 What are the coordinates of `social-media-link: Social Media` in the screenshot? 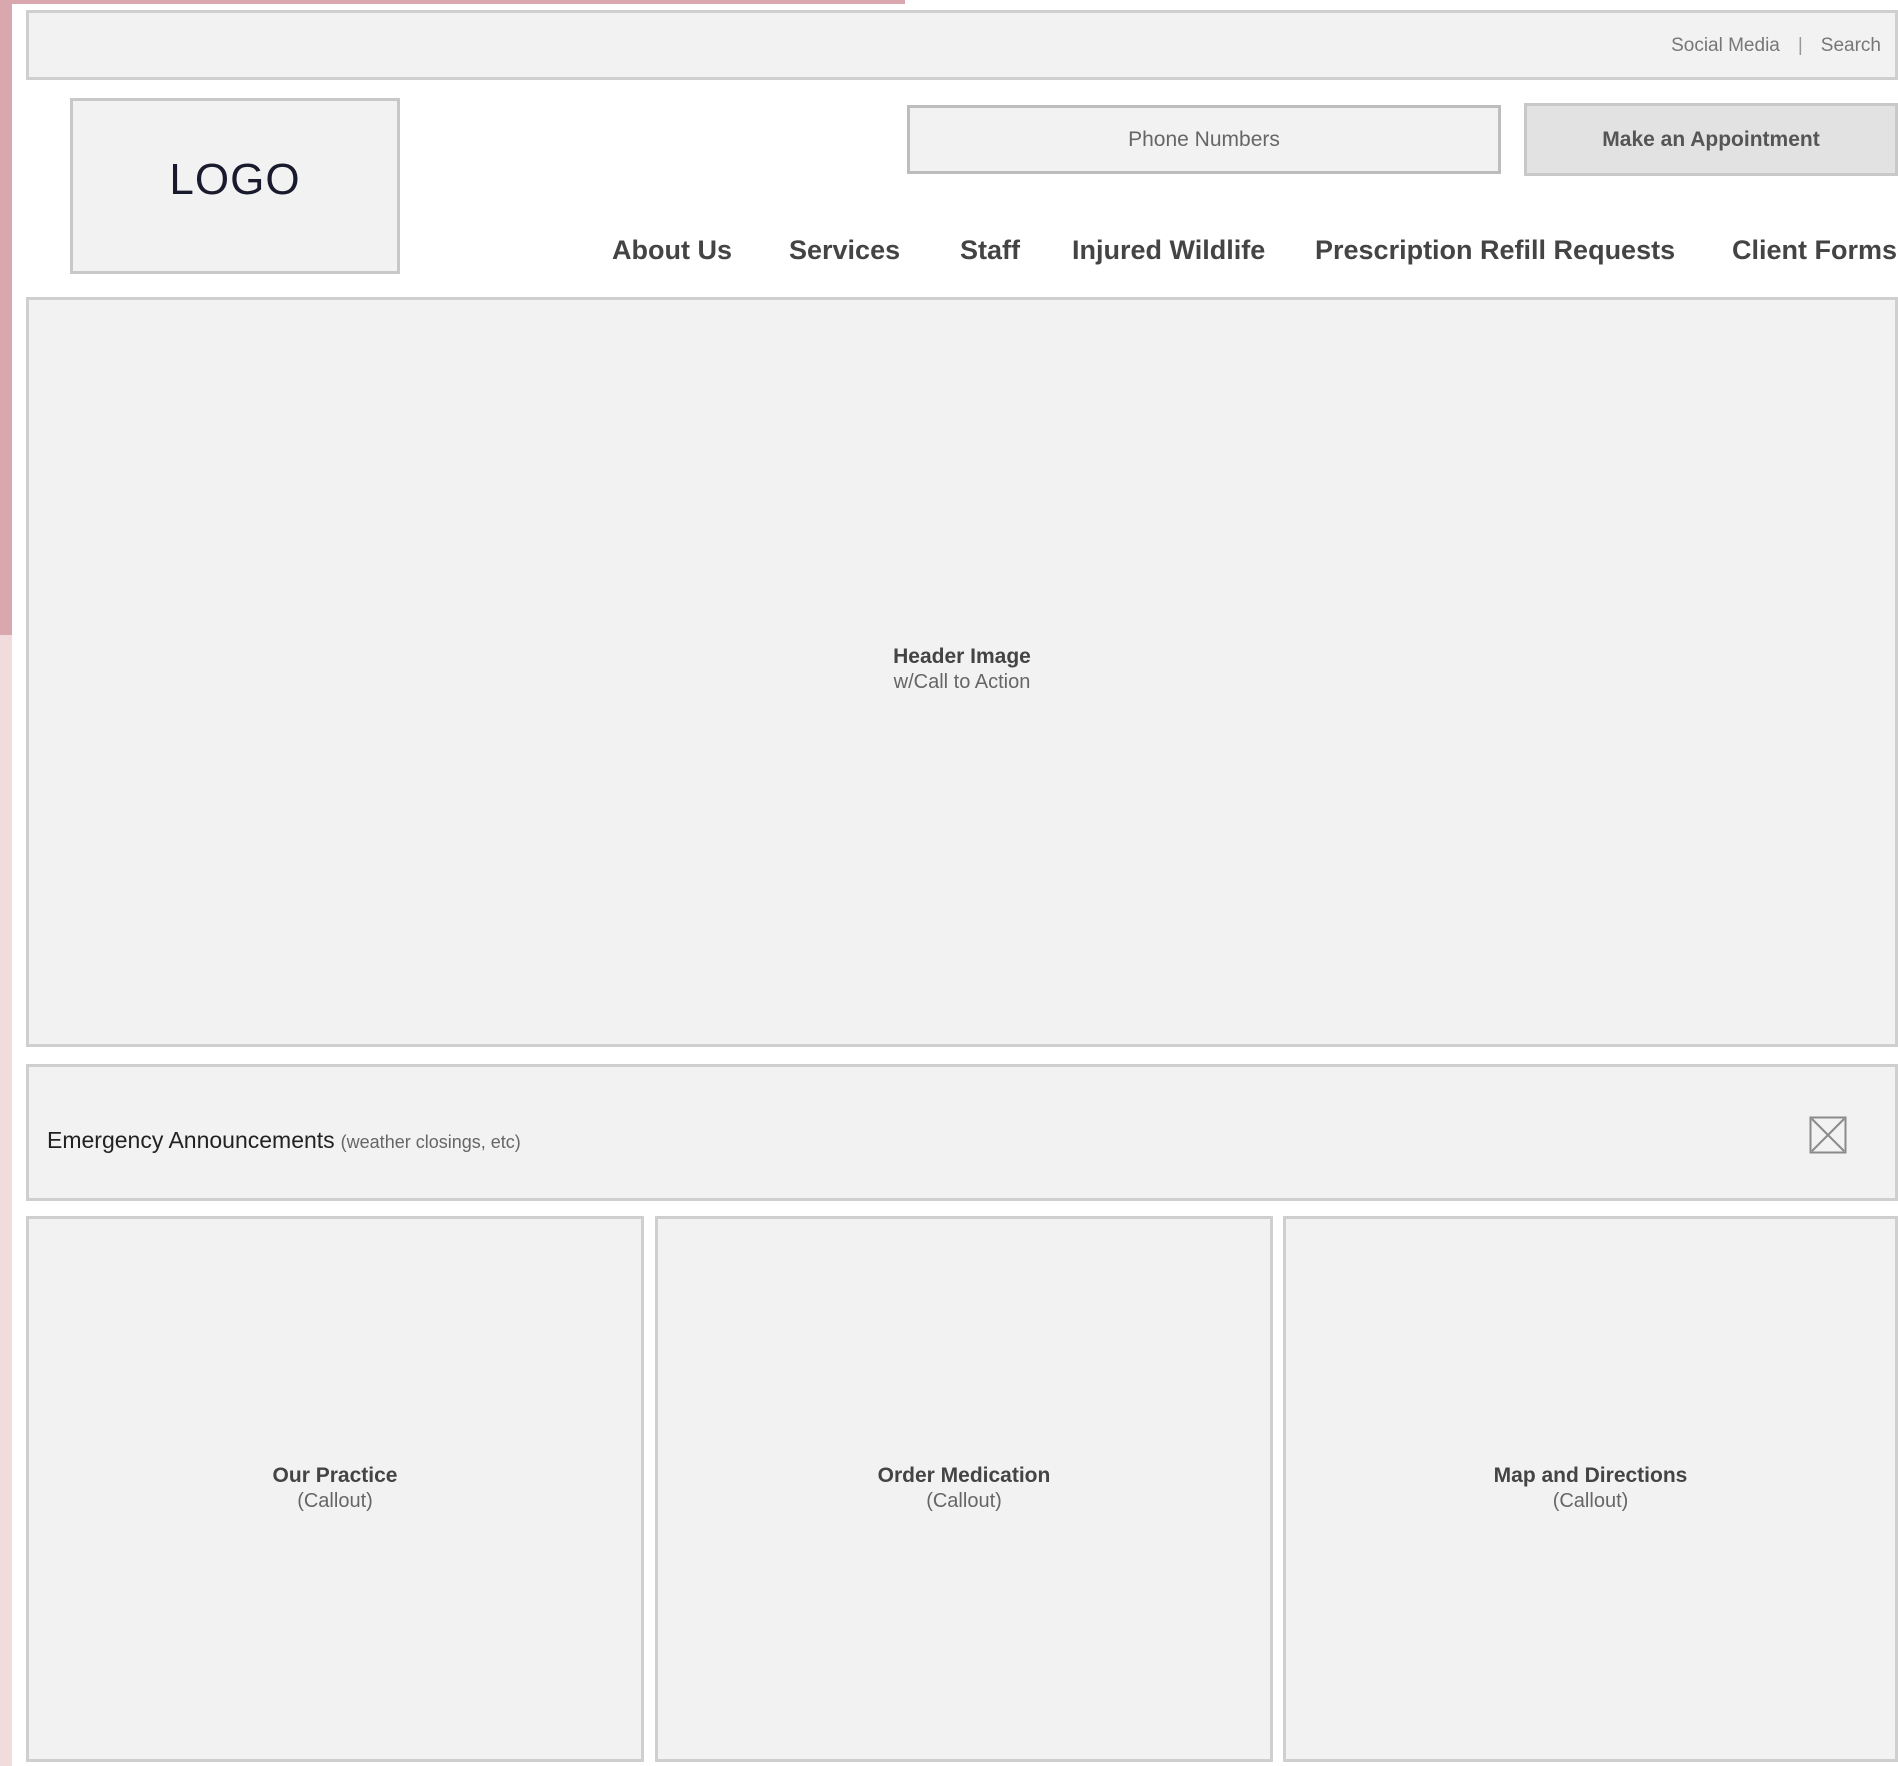 It's located at (1725, 46).